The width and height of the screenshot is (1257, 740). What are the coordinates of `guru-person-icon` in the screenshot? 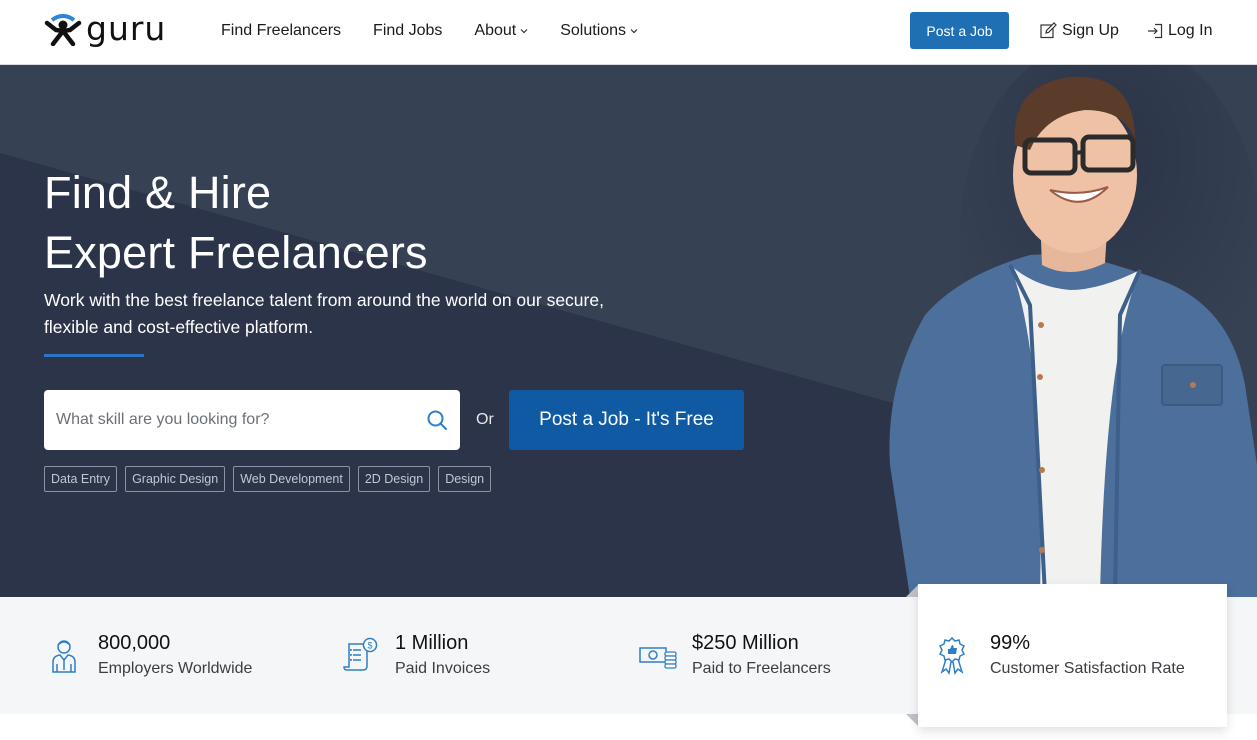 It's located at (63, 30).